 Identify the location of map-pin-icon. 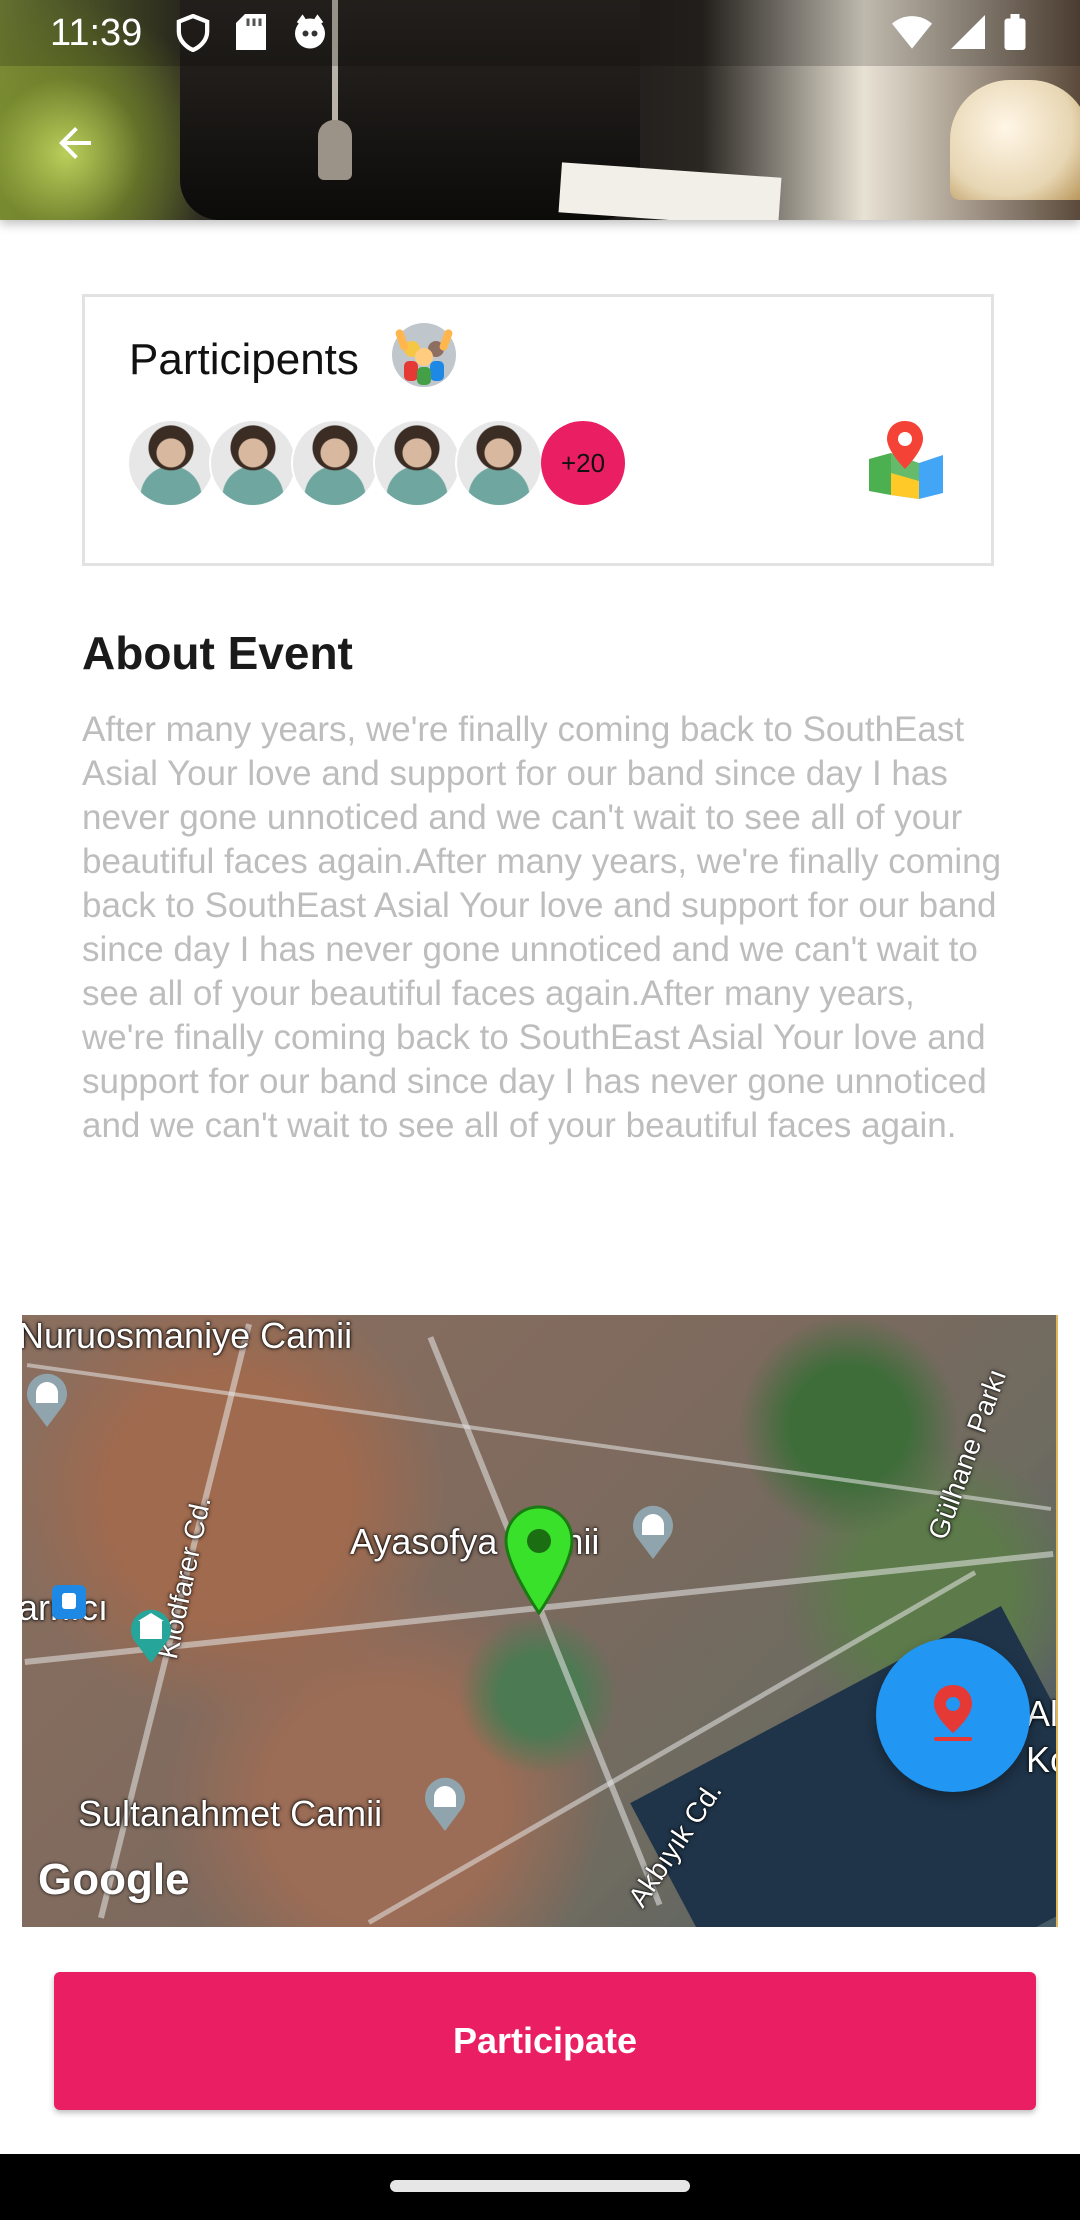
(906, 459).